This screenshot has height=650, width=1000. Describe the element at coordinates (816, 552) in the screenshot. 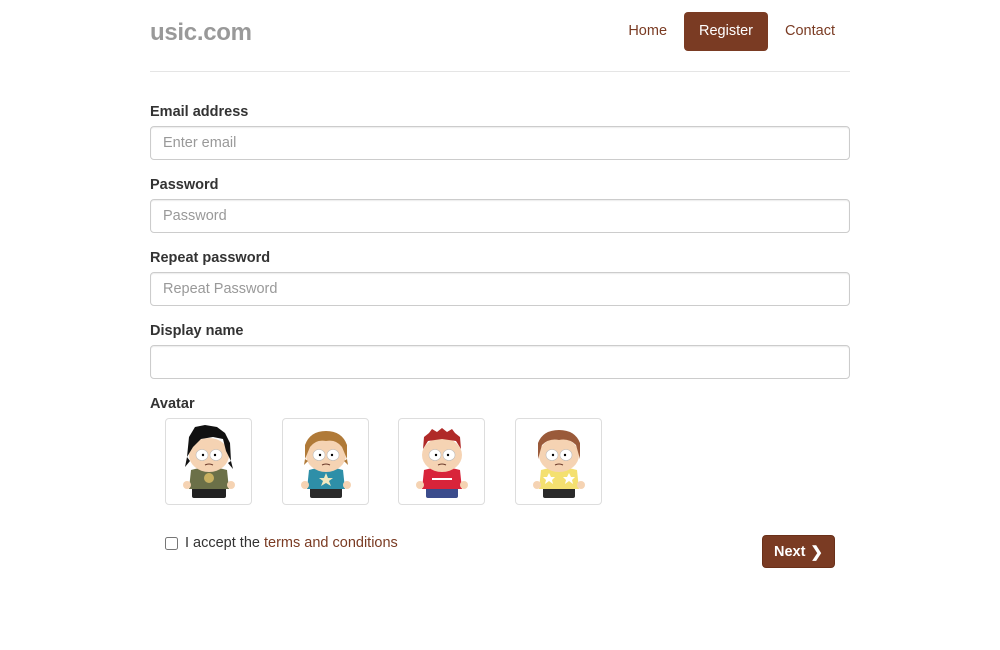

I see `chevron-right-icon: ❯` at that location.